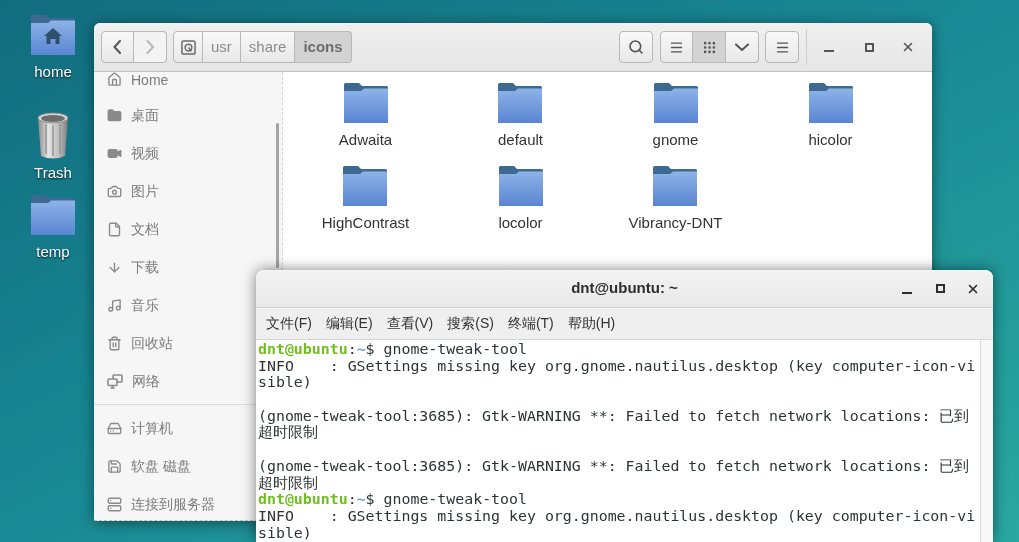 The image size is (1019, 542). Describe the element at coordinates (114, 504) in the screenshot. I see `server-icon` at that location.